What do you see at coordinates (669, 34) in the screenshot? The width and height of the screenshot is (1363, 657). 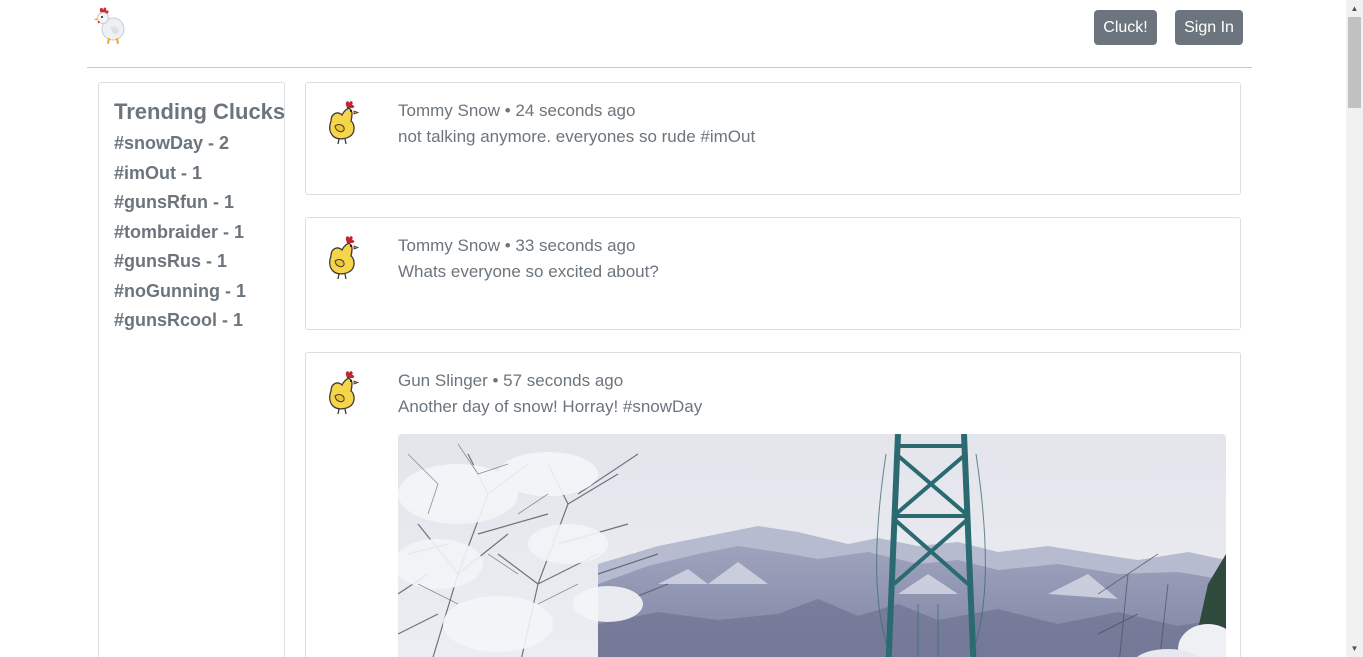 I see `navbar: Cluck! Sign In` at bounding box center [669, 34].